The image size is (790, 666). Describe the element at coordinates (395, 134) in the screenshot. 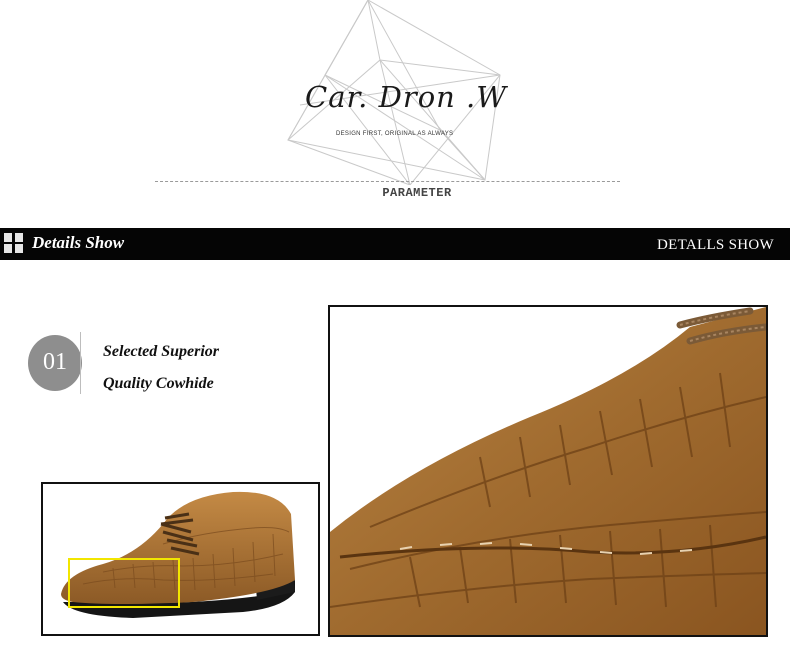

I see `brand-tagline: DESIGN FIRST, ORIGINAL AS ALWAYS` at that location.